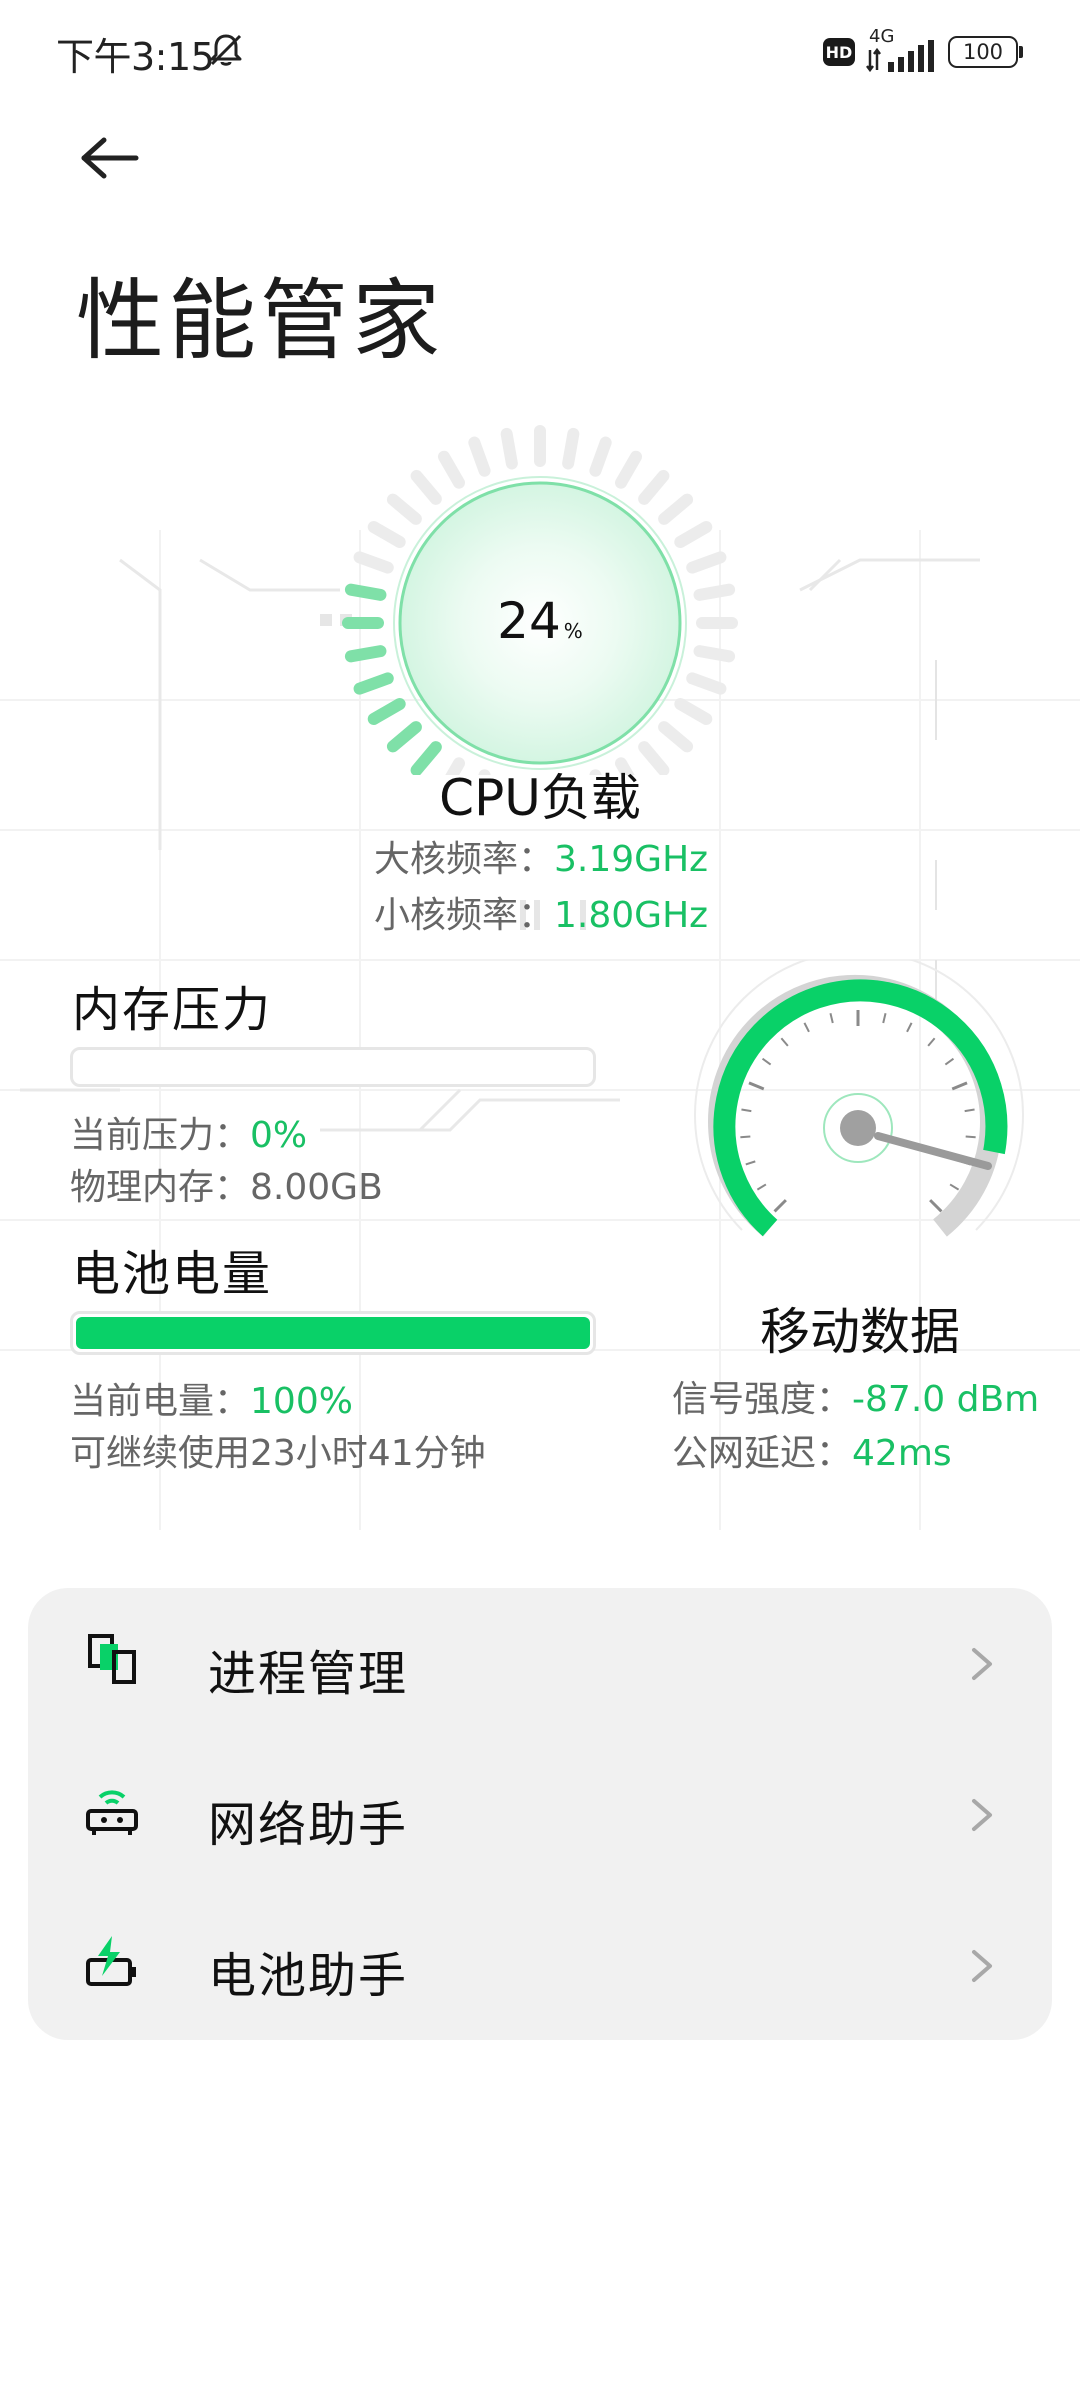 The height and width of the screenshot is (2400, 1080). I want to click on battery-cap, so click(1021, 52).